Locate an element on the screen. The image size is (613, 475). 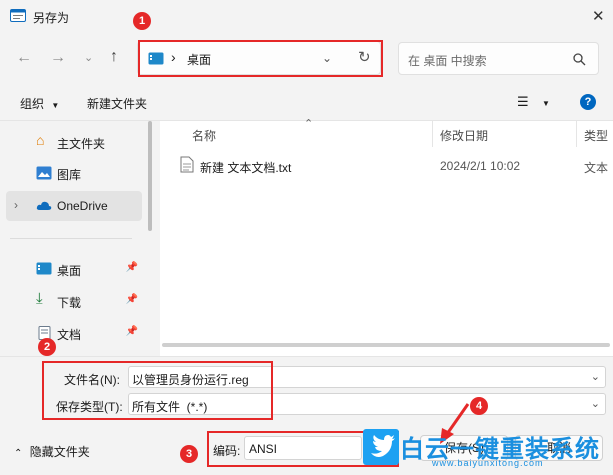
window-title: 另存为 is located at coordinates (51, 18).